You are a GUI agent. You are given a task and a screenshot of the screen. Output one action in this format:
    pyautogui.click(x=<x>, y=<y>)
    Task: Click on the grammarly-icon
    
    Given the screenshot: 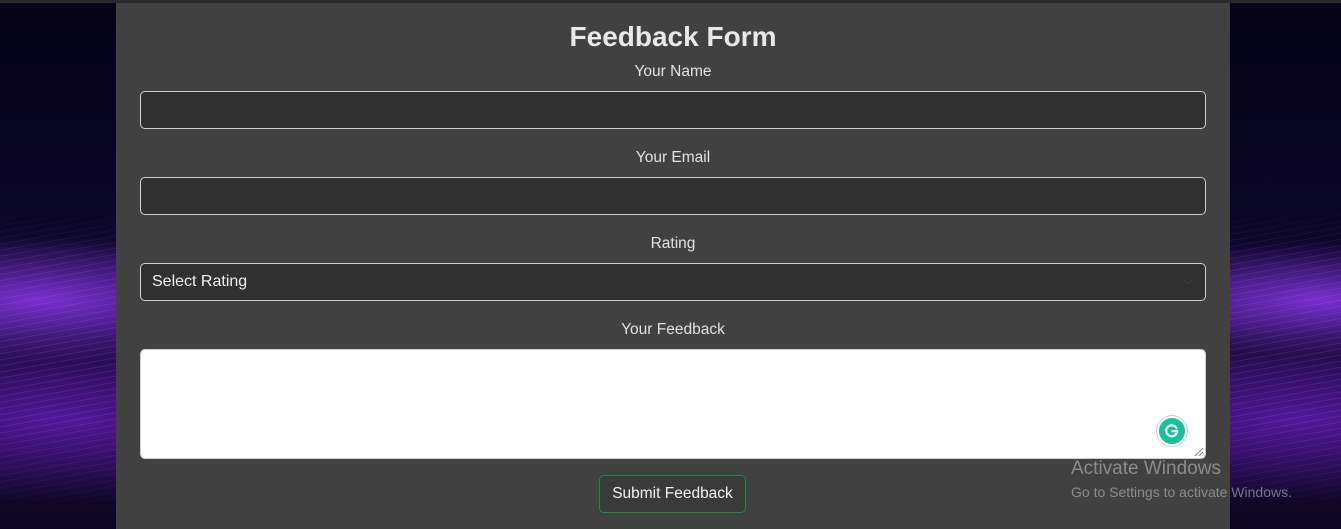 What is the action you would take?
    pyautogui.click(x=1172, y=431)
    